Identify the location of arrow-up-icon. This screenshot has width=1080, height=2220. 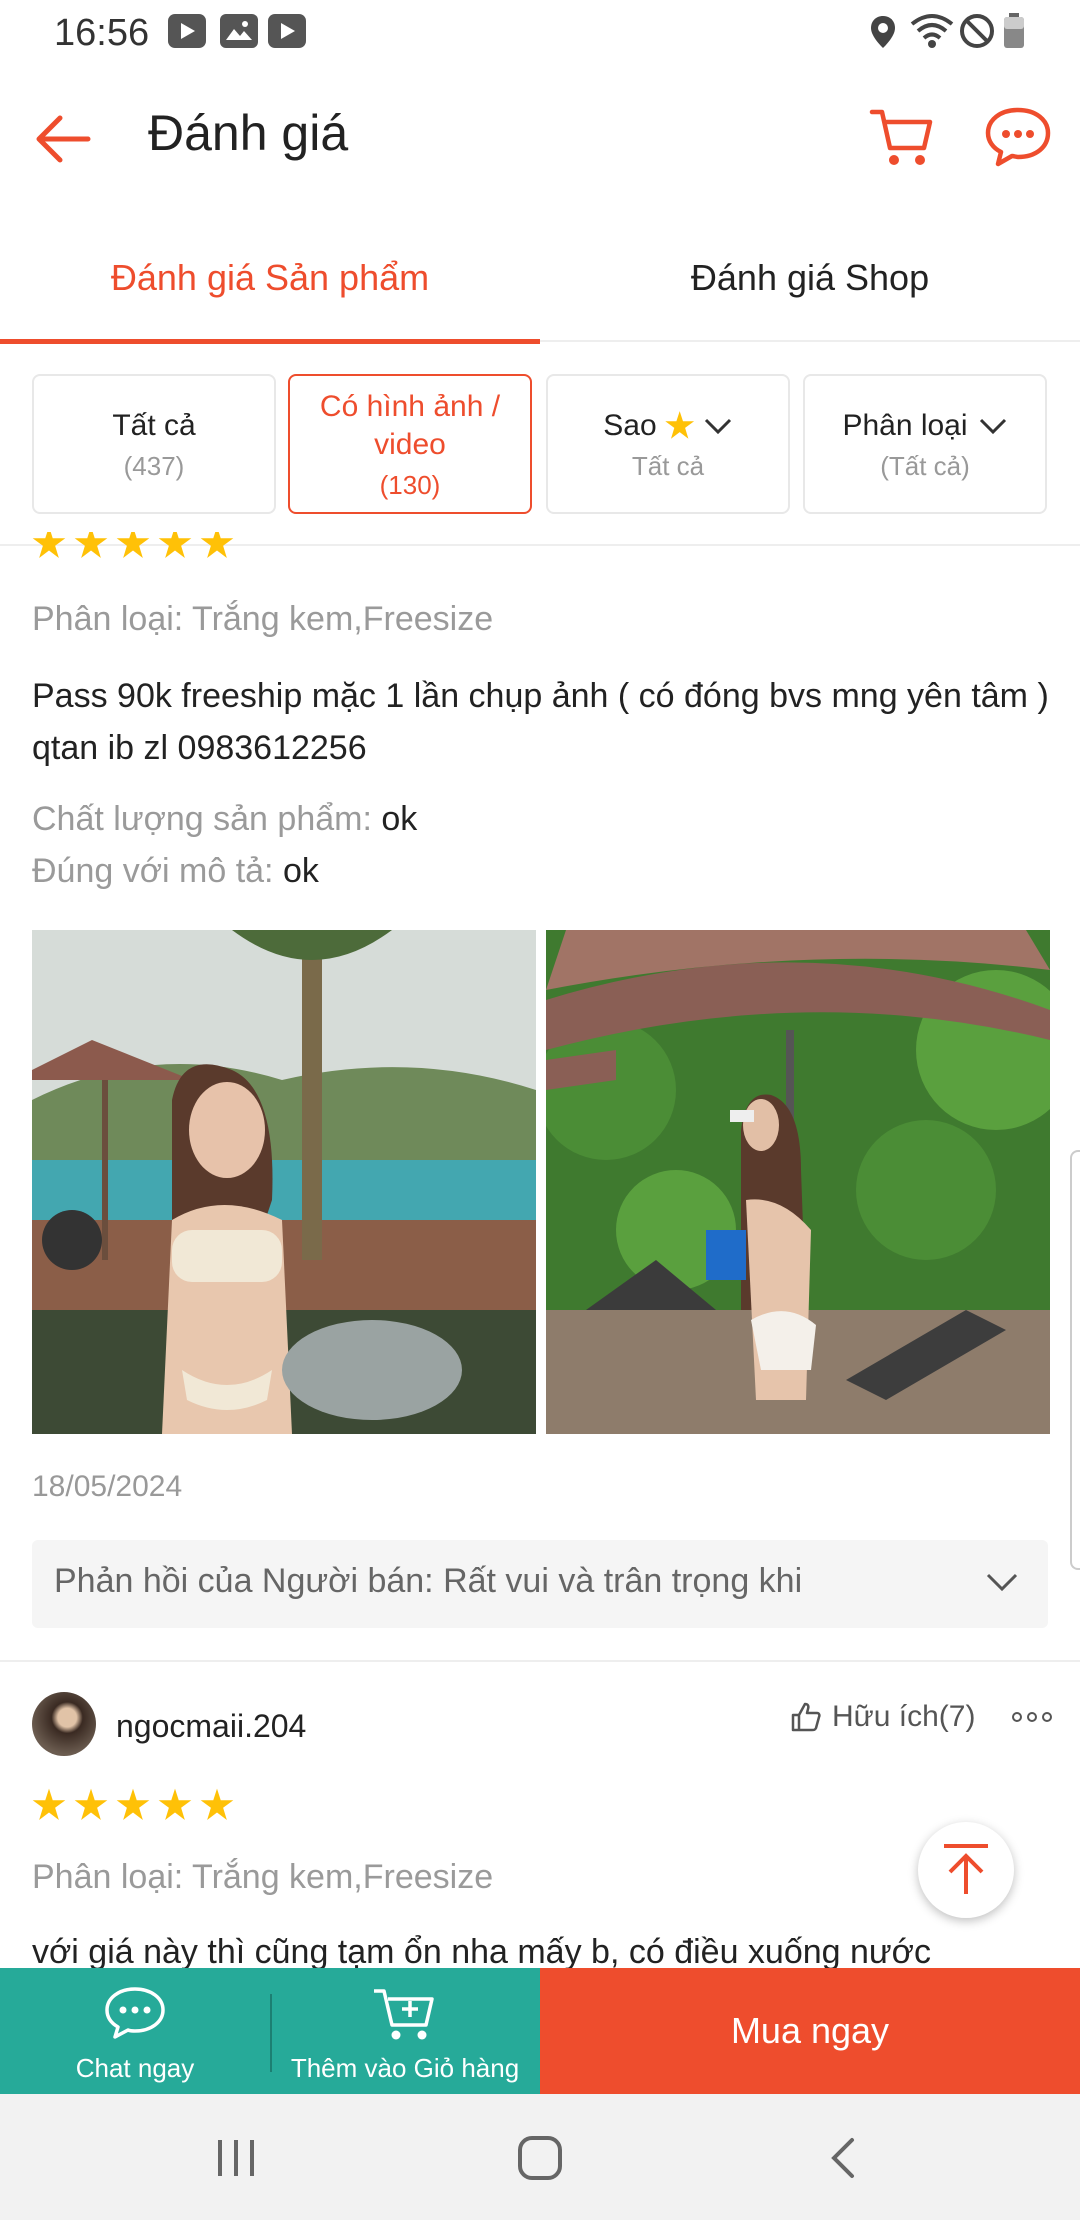
(966, 1869).